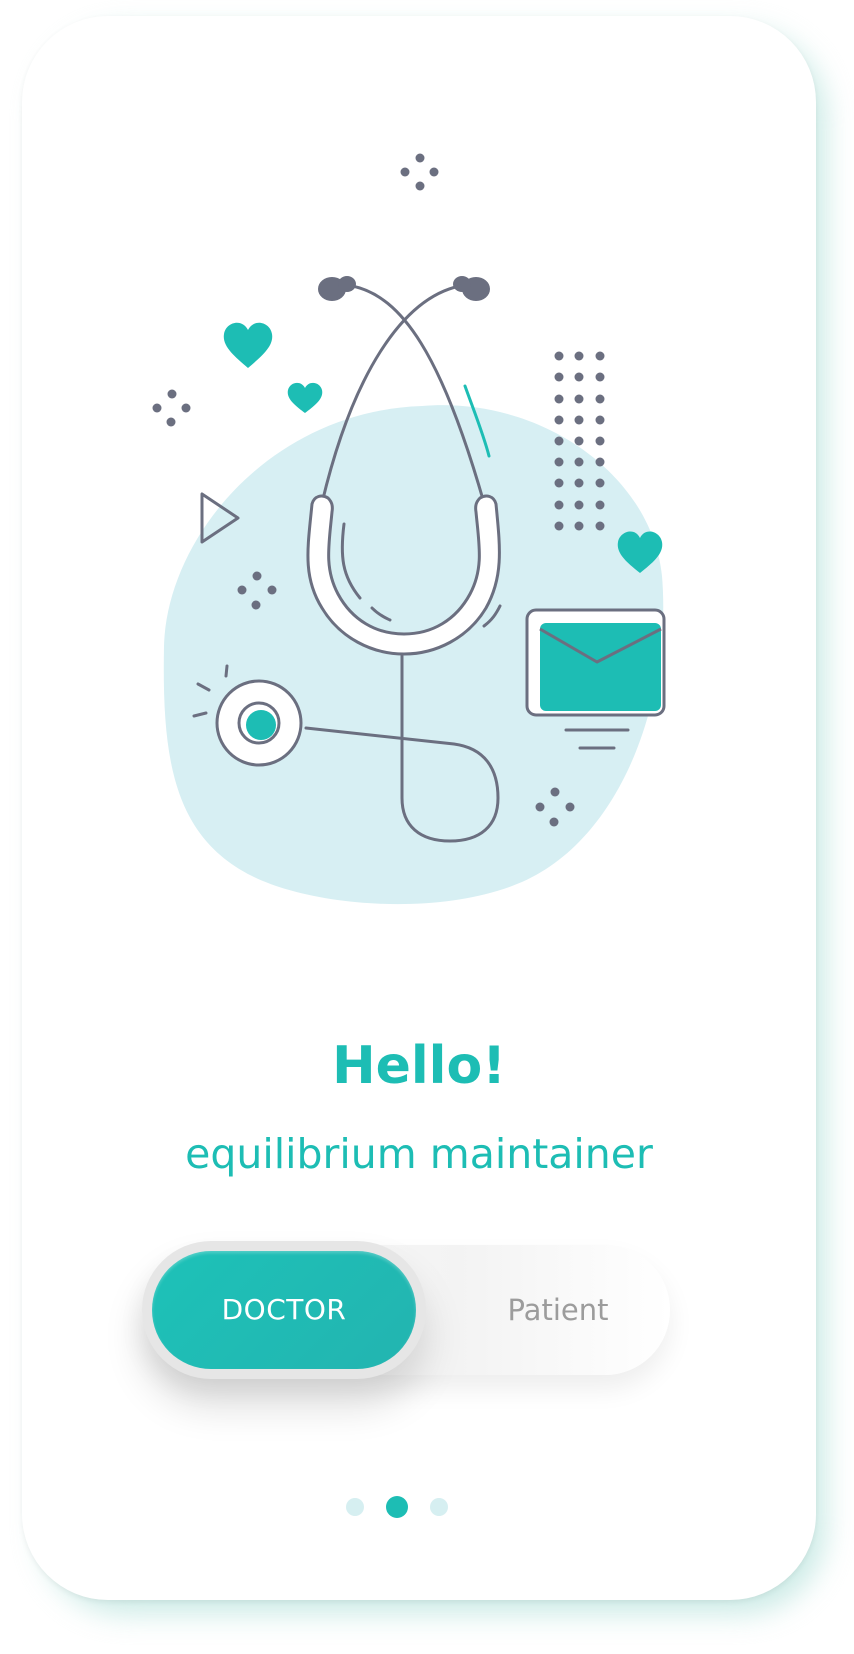 The height and width of the screenshot is (1654, 854). Describe the element at coordinates (284, 1310) in the screenshot. I see `doctor-option-button: DOCTOR` at that location.